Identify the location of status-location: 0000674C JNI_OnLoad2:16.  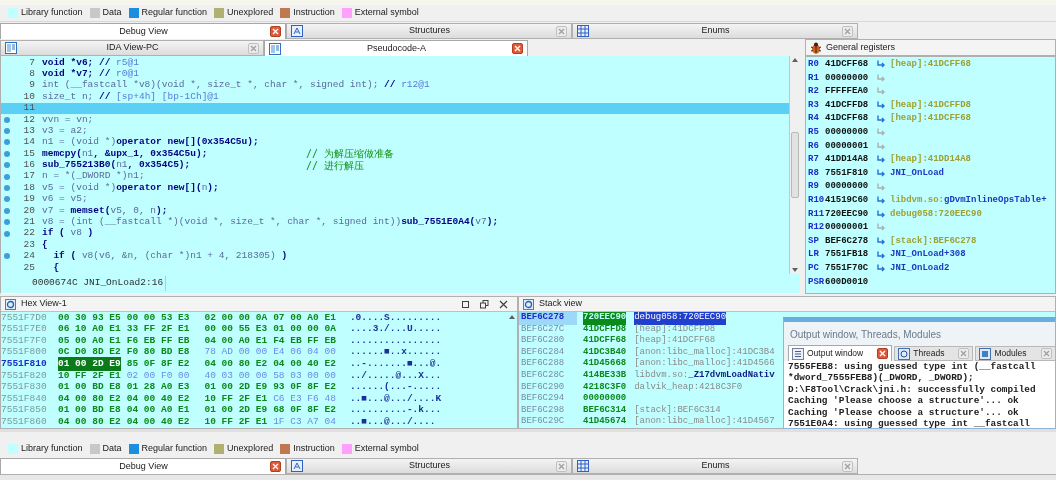
(98, 283).